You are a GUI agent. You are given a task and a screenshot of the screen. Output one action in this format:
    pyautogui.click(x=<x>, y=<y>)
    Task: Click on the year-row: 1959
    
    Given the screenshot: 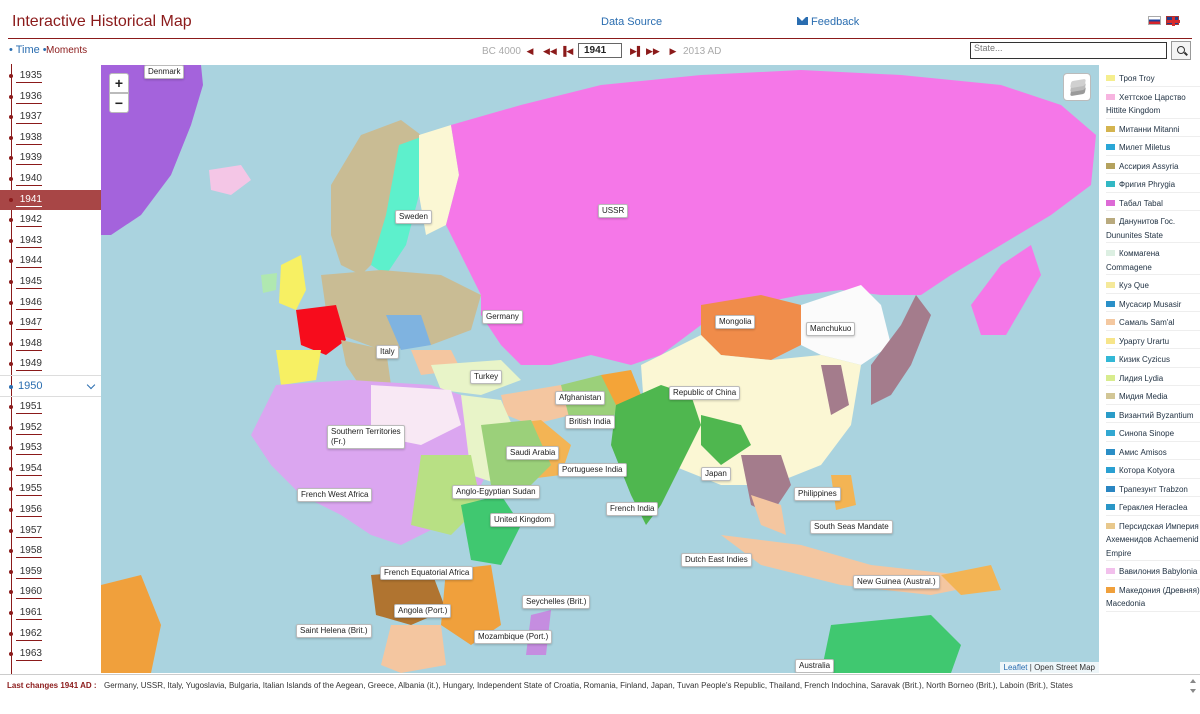 What is the action you would take?
    pyautogui.click(x=50, y=572)
    